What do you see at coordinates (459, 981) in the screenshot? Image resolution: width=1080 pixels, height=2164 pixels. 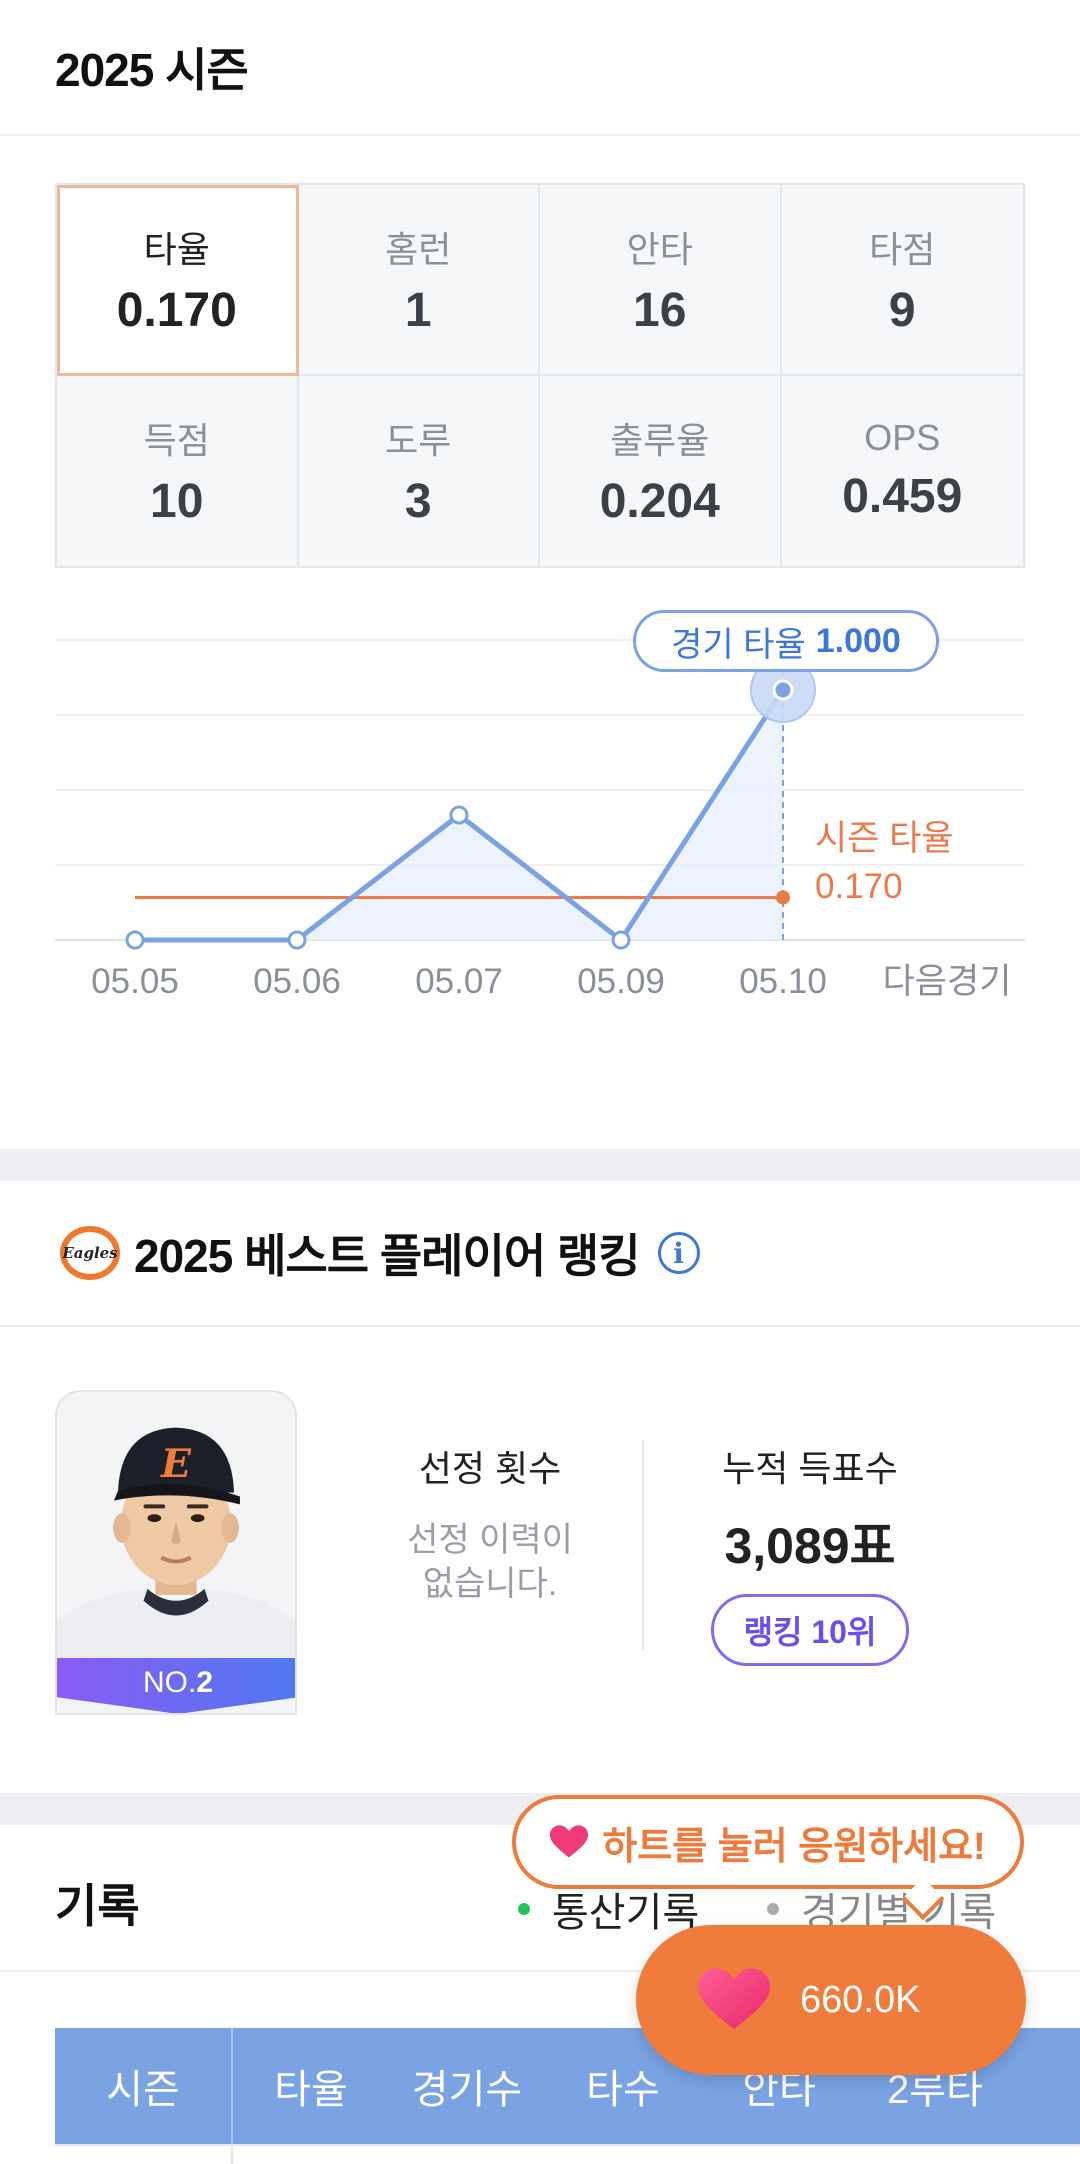 I see `x-tick-label: 05.07` at bounding box center [459, 981].